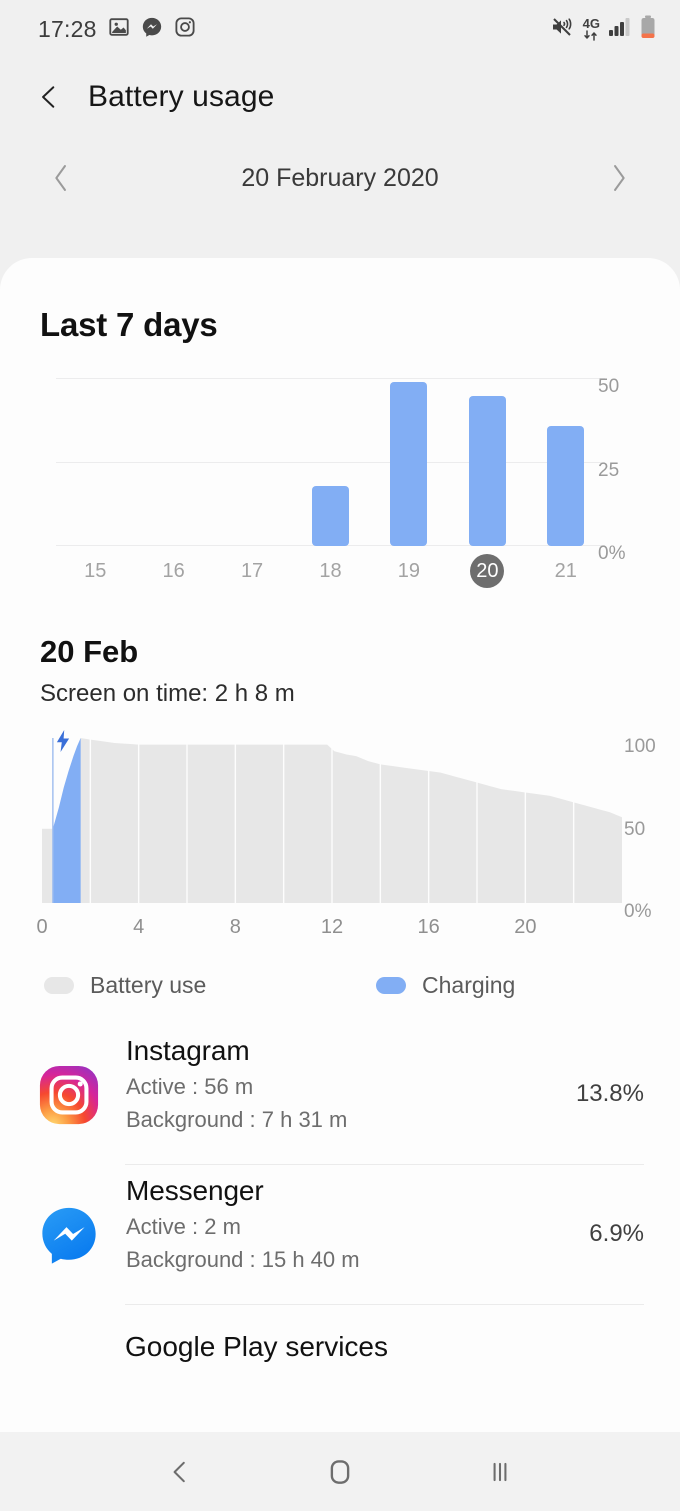  I want to click on network-type-label: 4G, so click(591, 23).